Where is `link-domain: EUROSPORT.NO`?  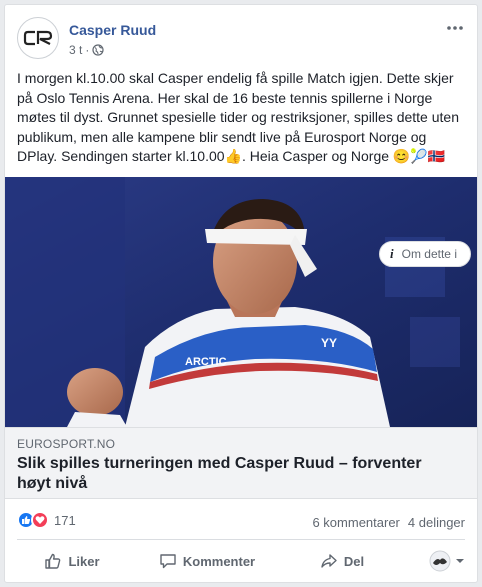
link-domain: EUROSPORT.NO is located at coordinates (66, 444).